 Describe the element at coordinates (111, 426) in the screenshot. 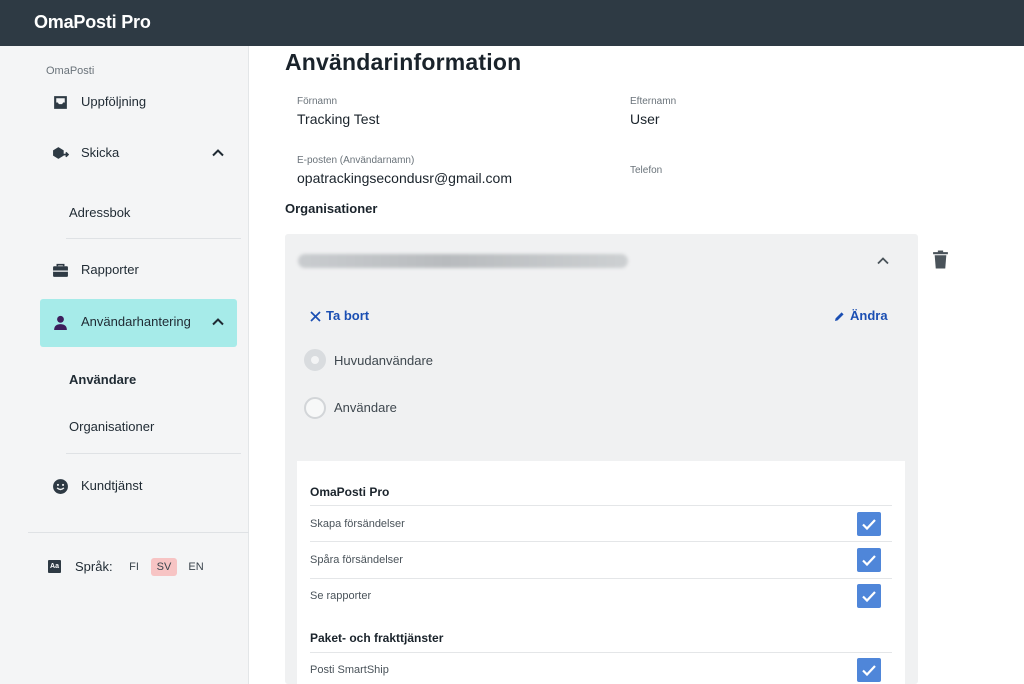

I see `sidebar-subitem-organisationer: Organisationer` at that location.